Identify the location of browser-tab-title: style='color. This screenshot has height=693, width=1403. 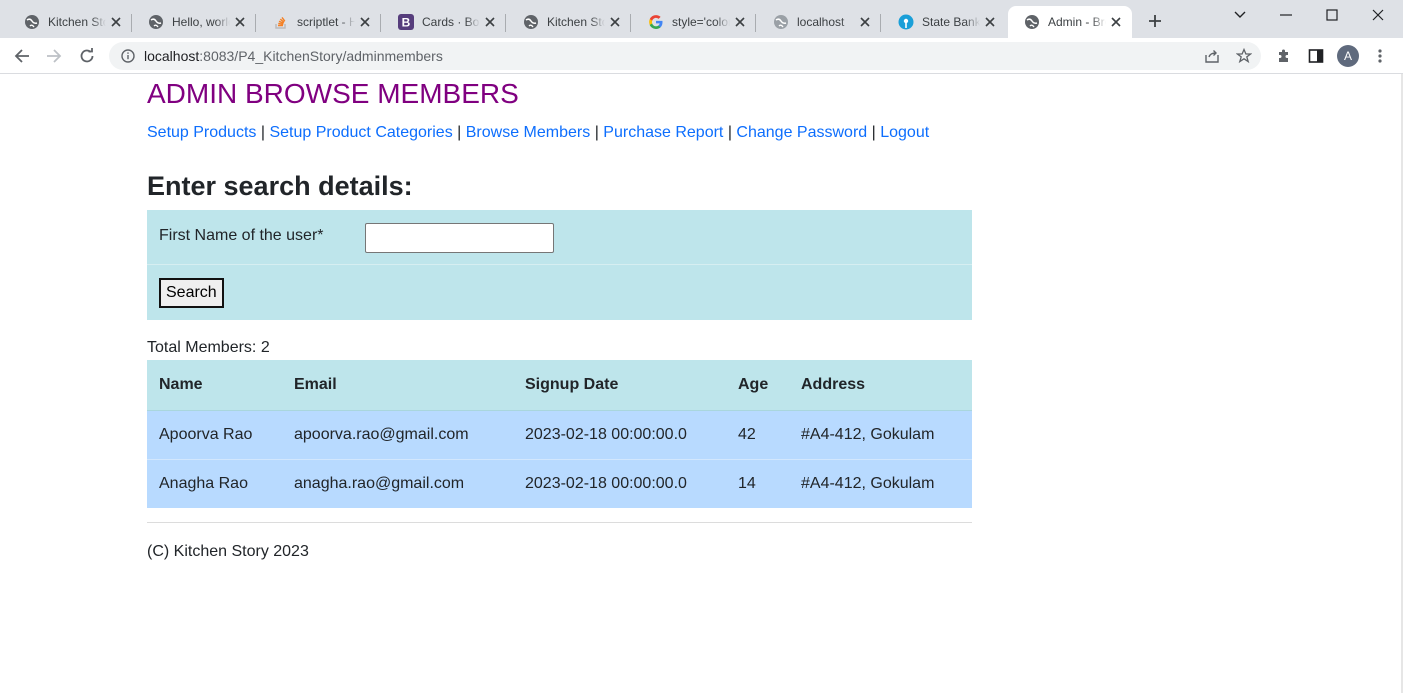
(701, 22).